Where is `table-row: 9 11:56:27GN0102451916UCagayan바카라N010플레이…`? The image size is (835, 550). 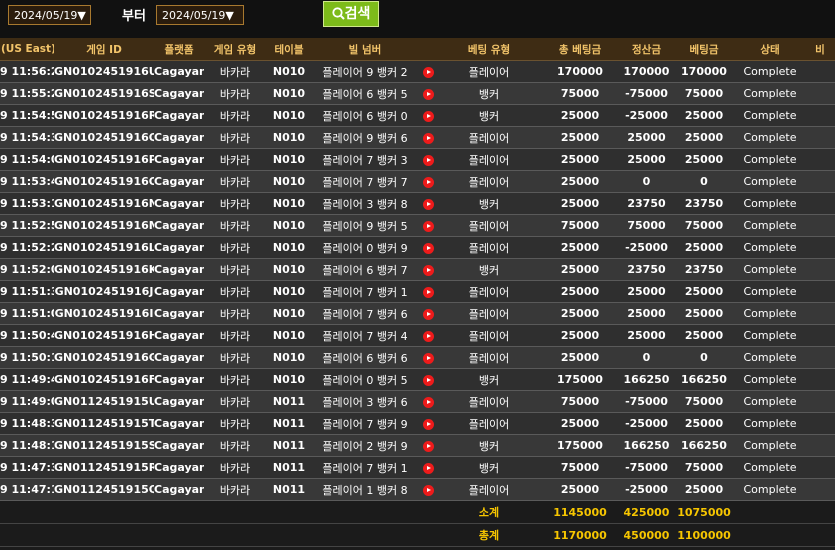
table-row: 9 11:56:27GN0102451916UCagayan바카라N010플레이… is located at coordinates (417, 71).